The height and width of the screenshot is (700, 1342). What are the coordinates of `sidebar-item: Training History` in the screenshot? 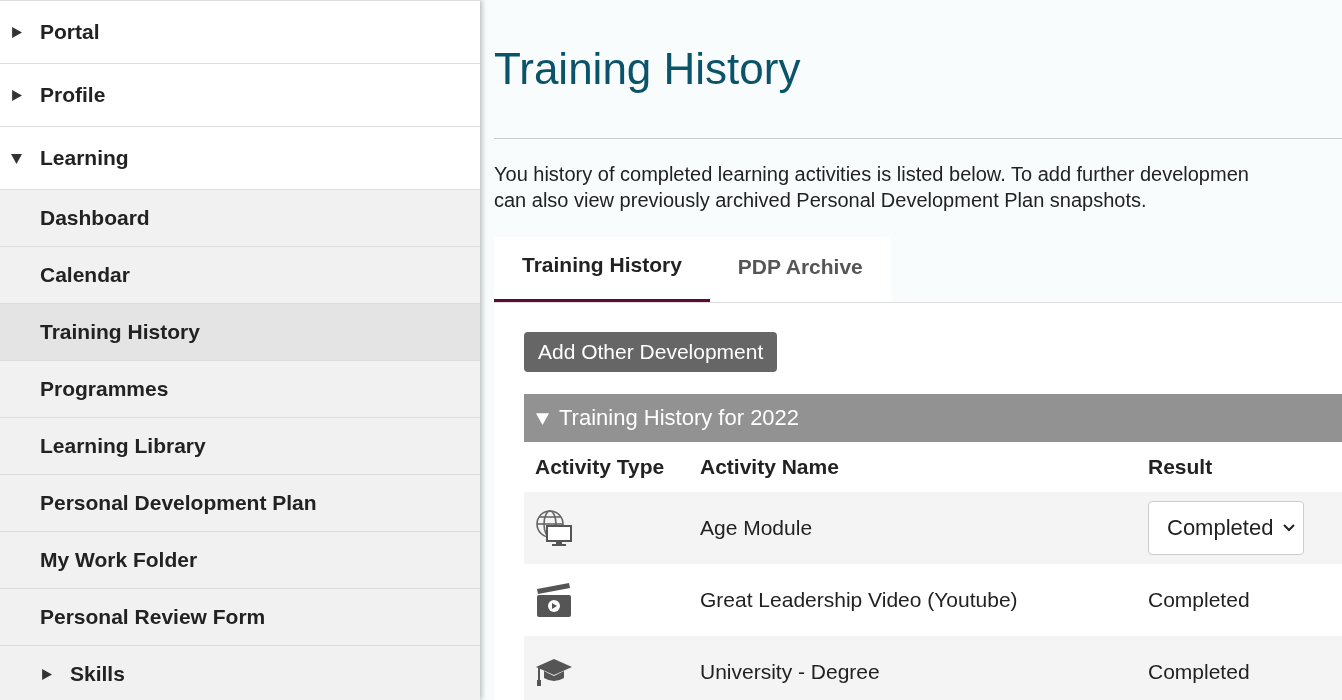 It's located at (240, 332).